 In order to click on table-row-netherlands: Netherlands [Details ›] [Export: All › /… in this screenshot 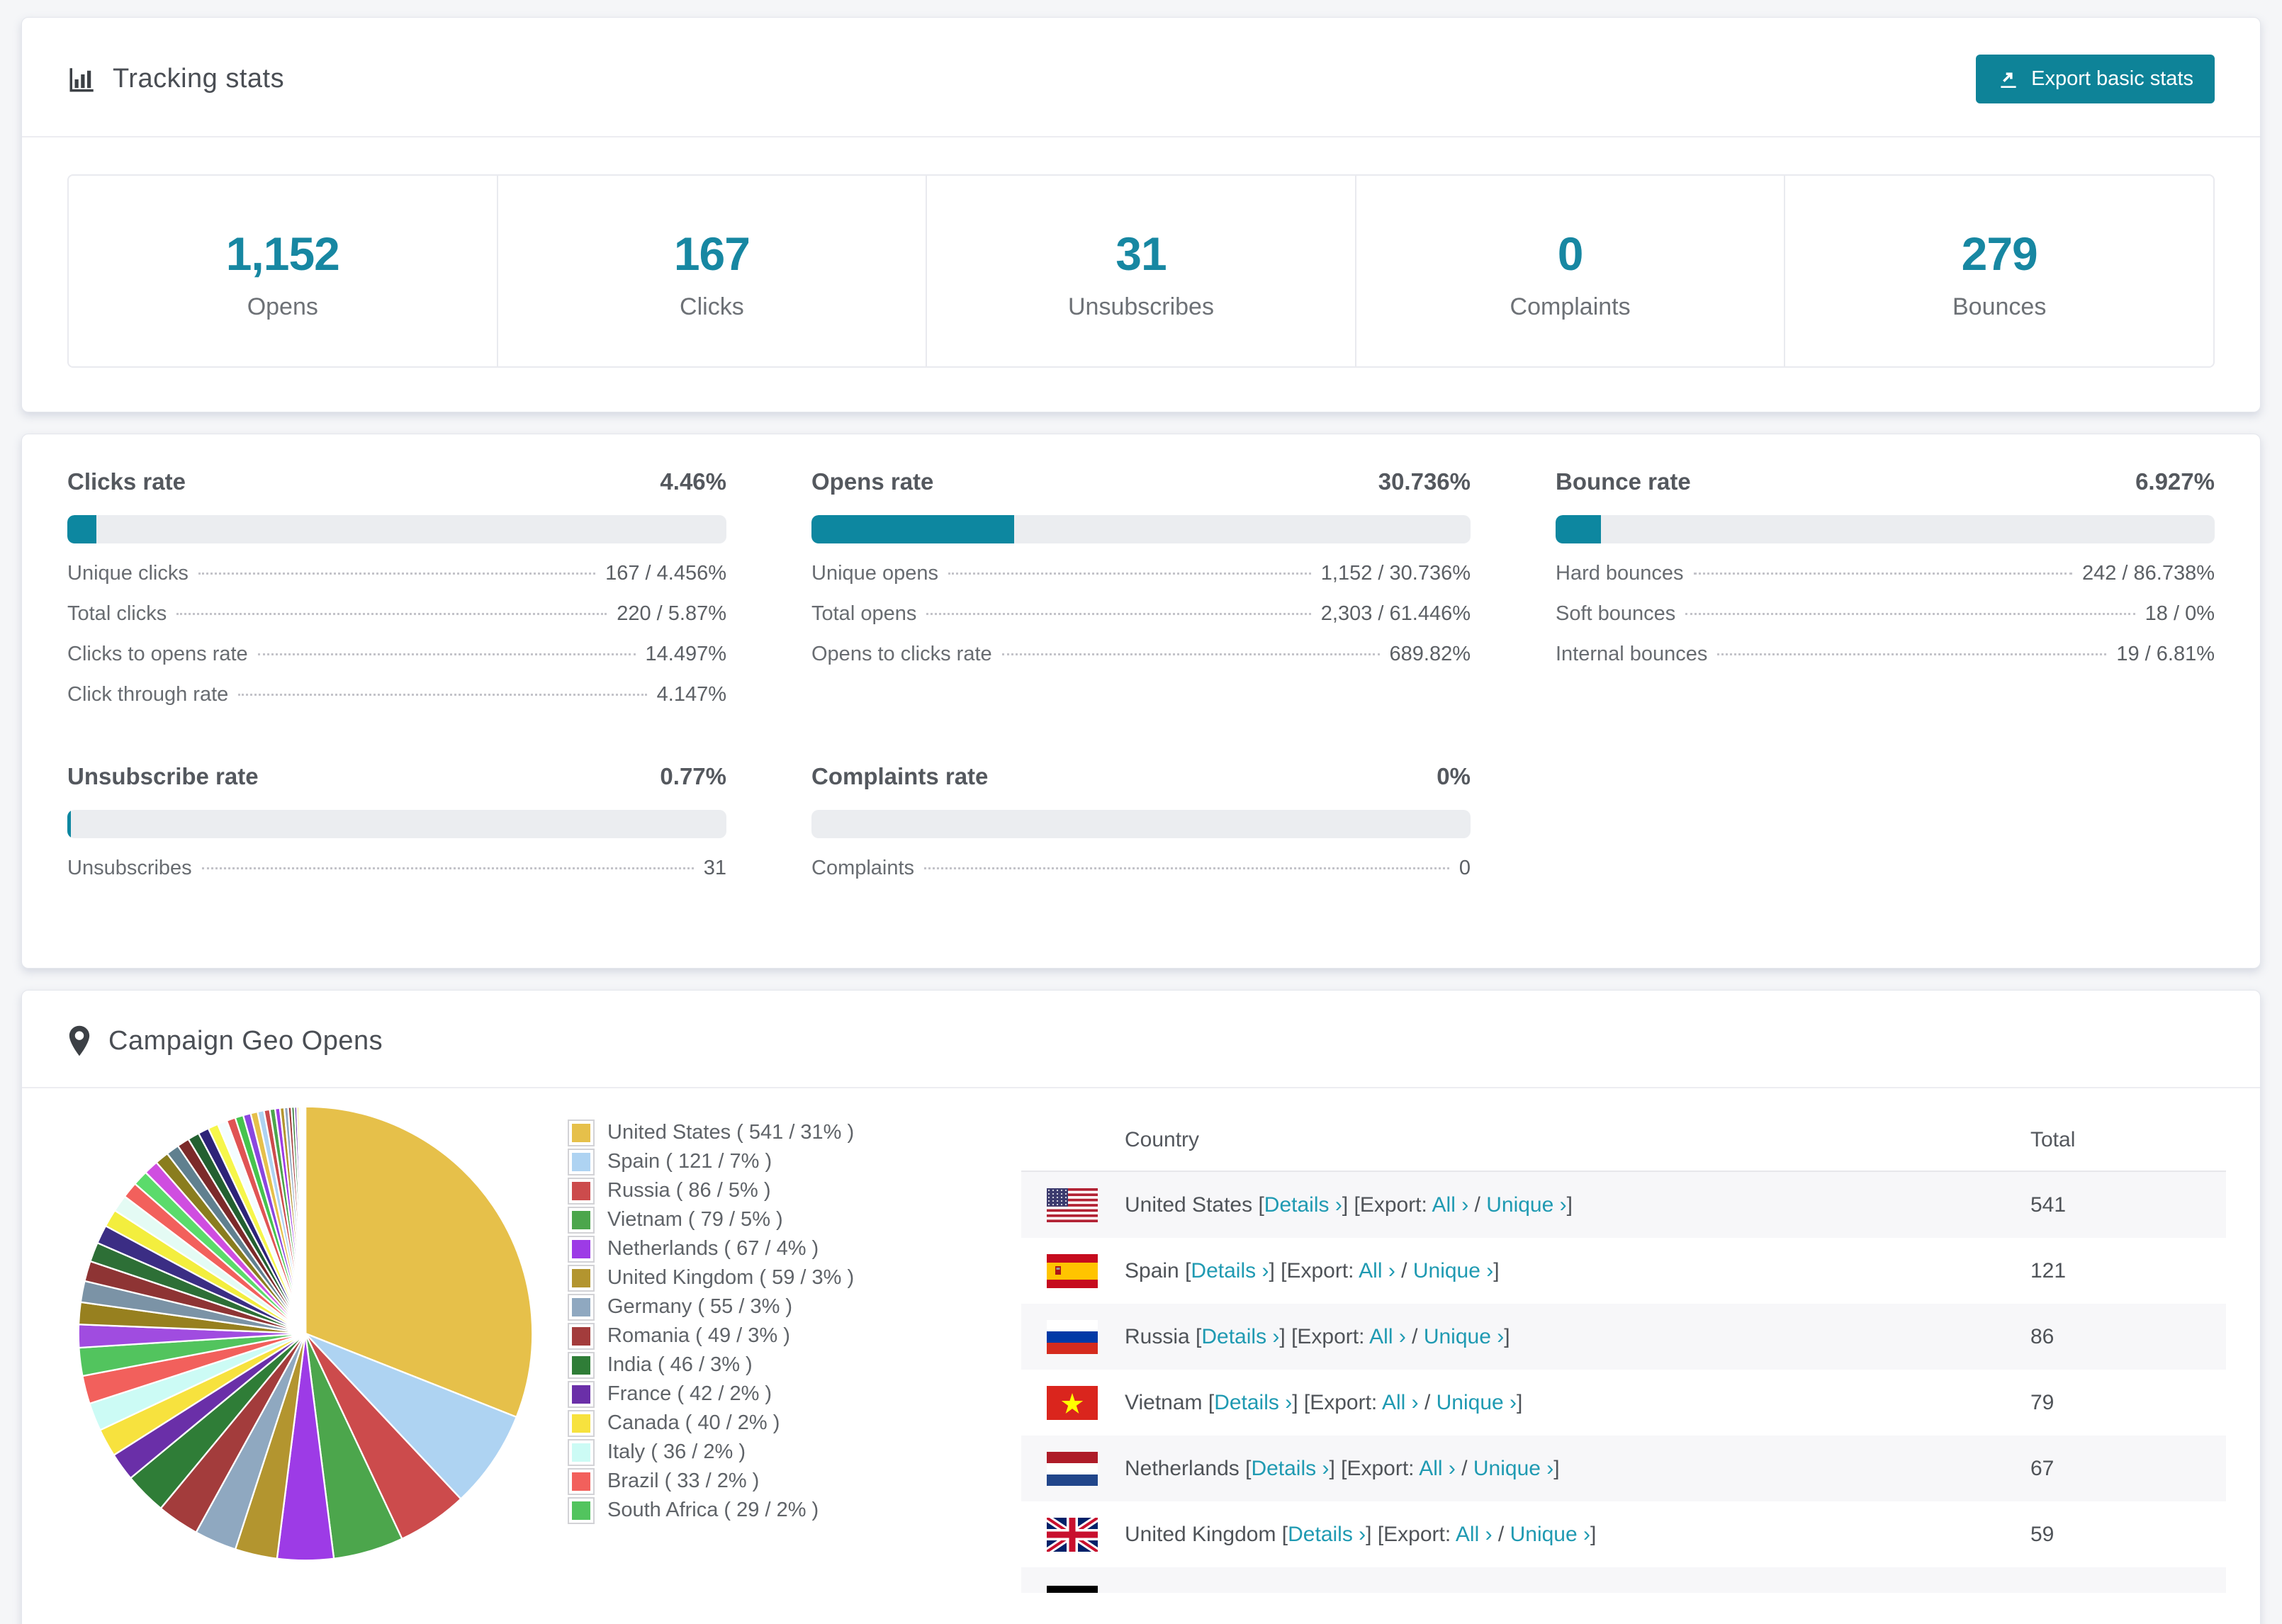, I will do `click(1623, 1469)`.